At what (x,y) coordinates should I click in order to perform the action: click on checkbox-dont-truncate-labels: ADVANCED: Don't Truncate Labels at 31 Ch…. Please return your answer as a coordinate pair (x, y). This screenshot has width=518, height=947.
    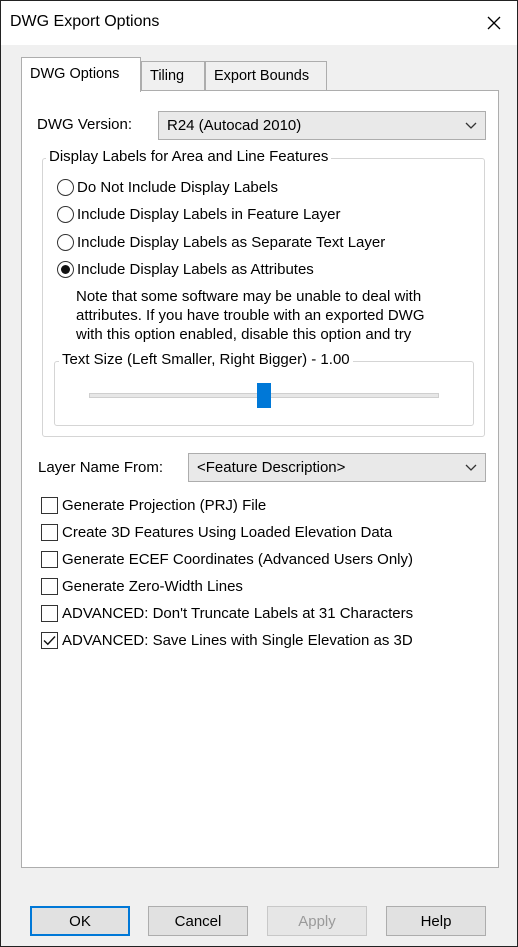
    Looking at the image, I should click on (227, 613).